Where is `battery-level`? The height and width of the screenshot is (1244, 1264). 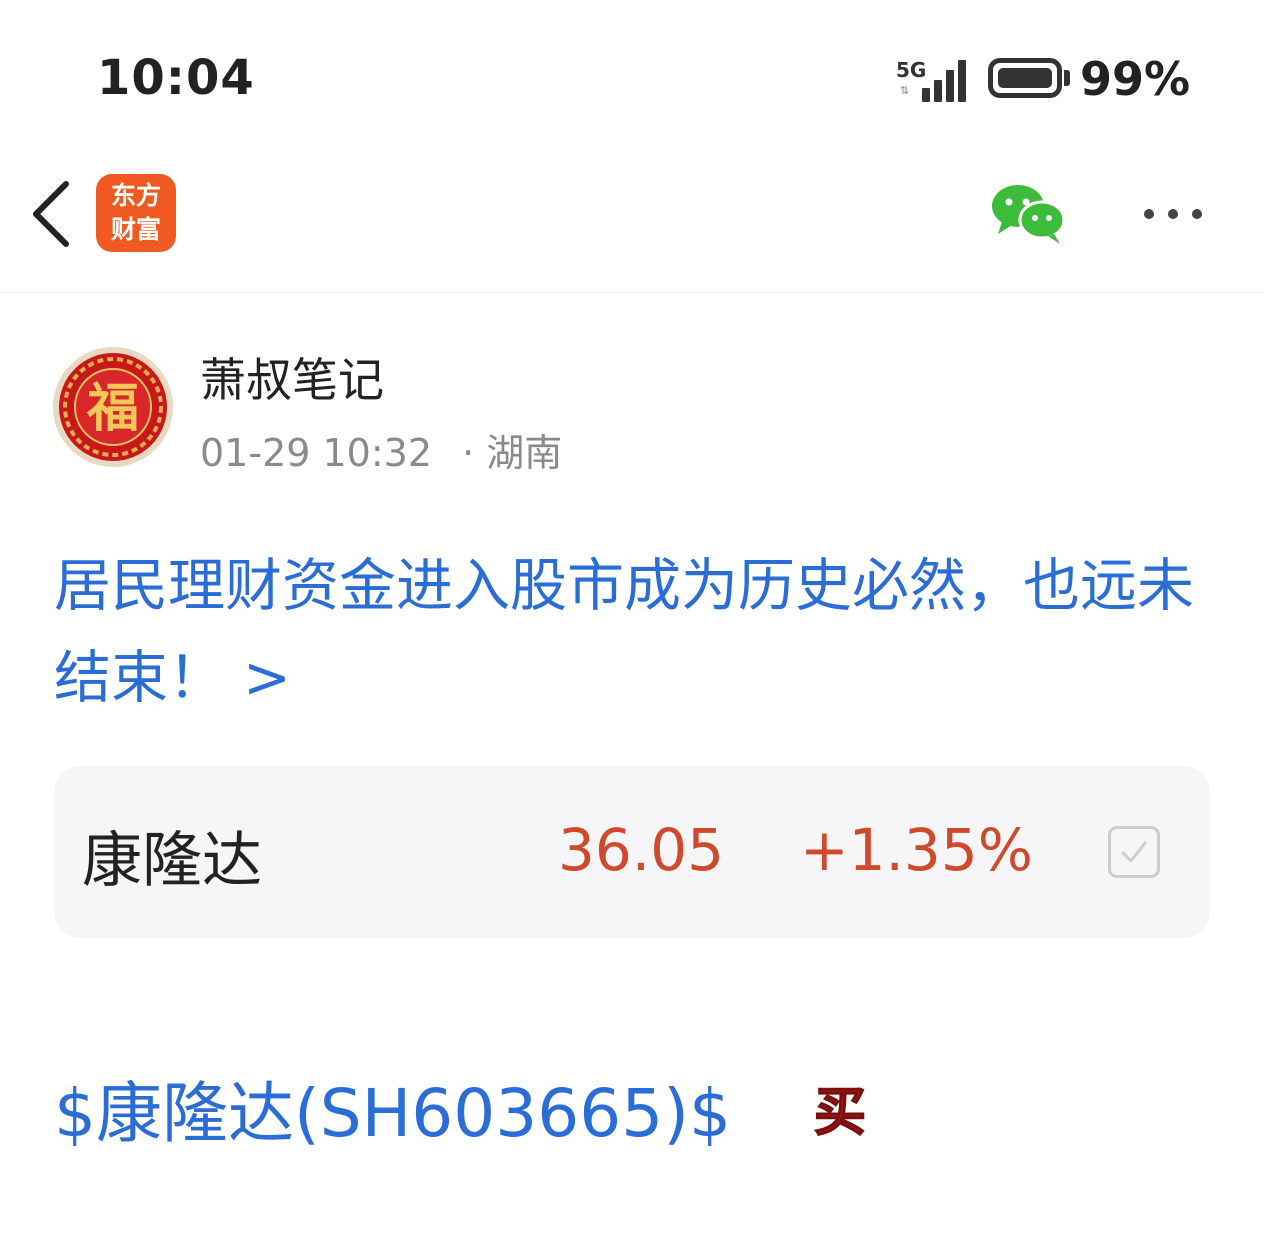 battery-level is located at coordinates (1025, 78).